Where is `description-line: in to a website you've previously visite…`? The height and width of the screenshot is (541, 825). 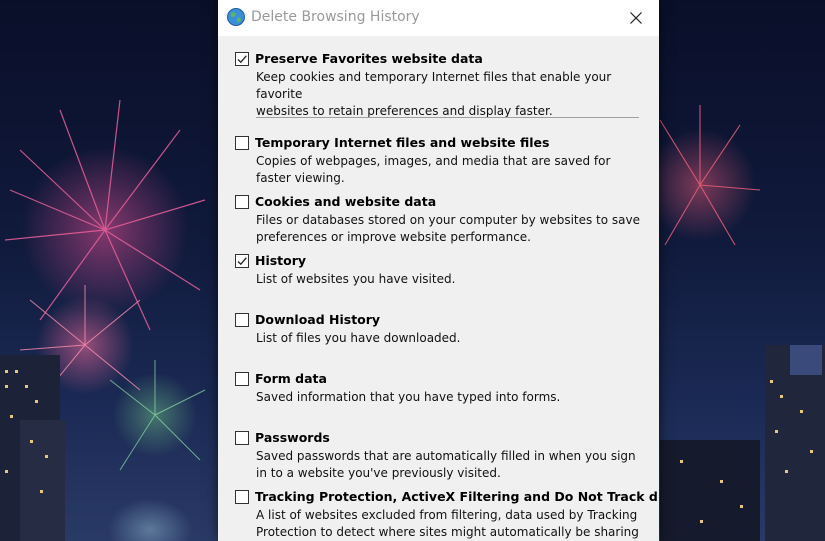 description-line: in to a website you've previously visite… is located at coordinates (378, 473).